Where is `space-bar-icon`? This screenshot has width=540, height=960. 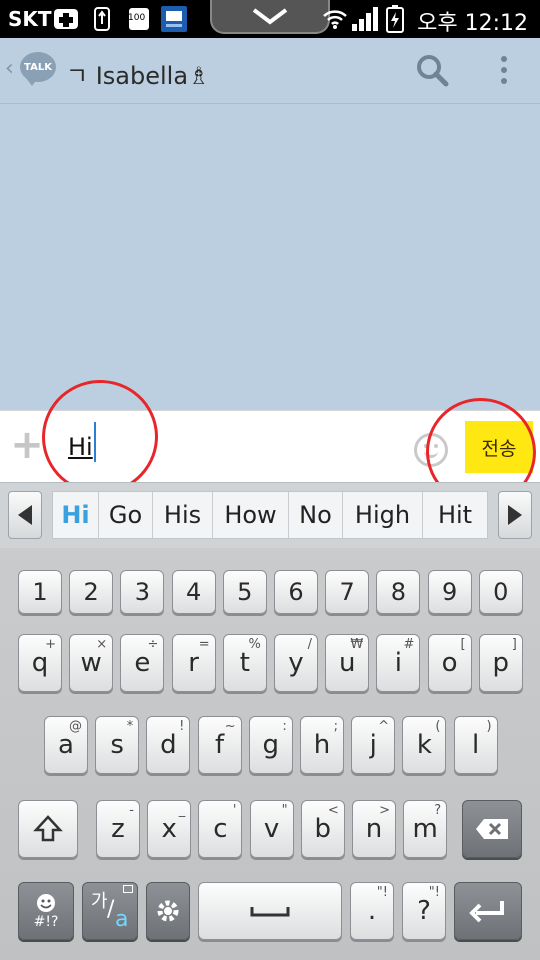
space-bar-icon is located at coordinates (270, 912).